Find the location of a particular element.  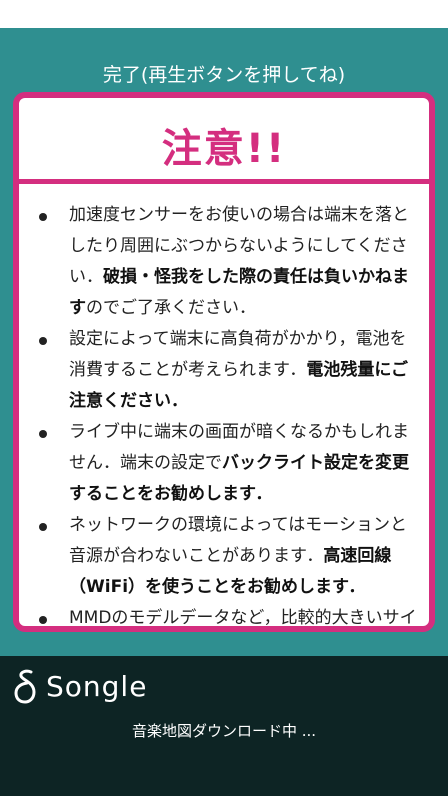

songle-brand: Songle is located at coordinates (79, 686).